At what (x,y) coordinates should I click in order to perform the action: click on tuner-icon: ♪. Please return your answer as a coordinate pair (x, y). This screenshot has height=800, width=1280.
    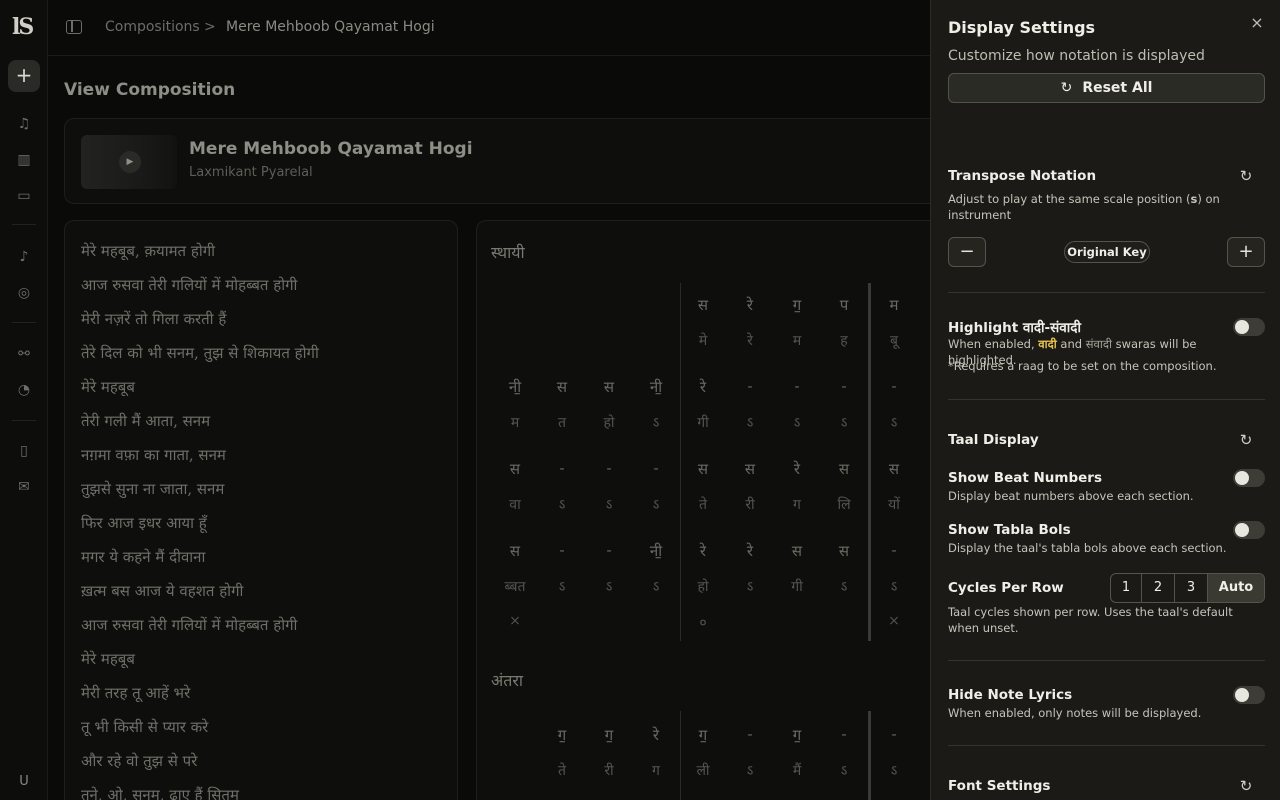
    Looking at the image, I should click on (24, 257).